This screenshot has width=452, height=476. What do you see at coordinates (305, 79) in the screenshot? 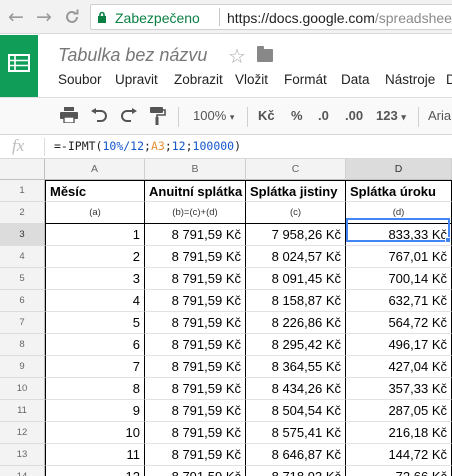
I see `menu-format: Formát` at bounding box center [305, 79].